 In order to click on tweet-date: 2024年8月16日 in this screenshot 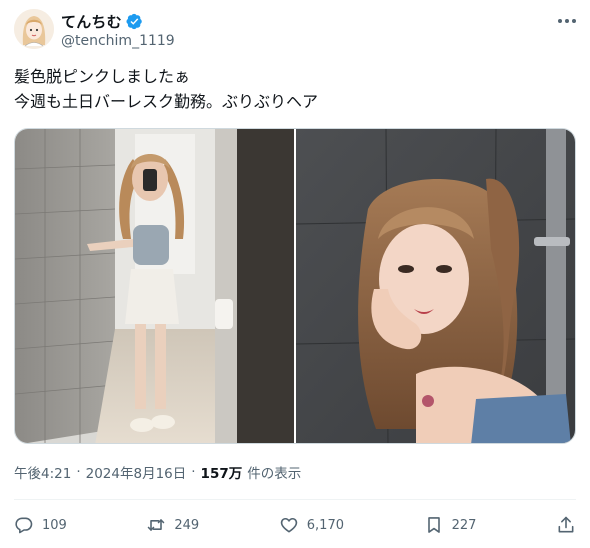, I will do `click(136, 472)`.